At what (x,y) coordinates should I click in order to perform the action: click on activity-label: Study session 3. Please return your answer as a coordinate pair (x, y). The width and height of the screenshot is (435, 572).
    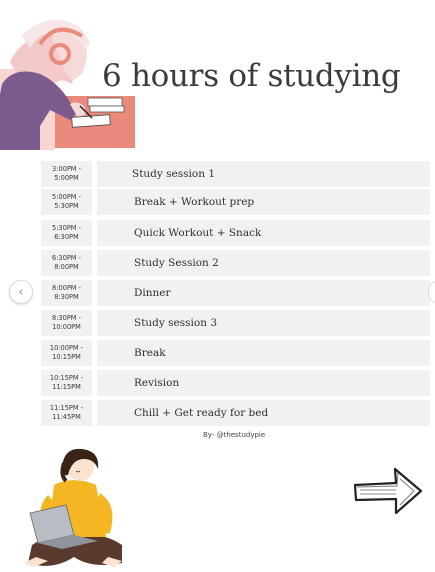
    Looking at the image, I should click on (263, 323).